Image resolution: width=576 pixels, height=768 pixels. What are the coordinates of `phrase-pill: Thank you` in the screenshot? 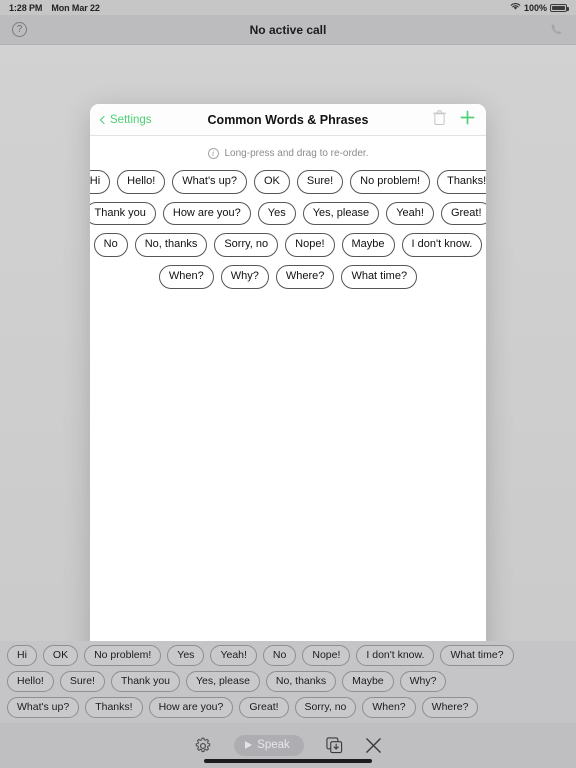 It's located at (123, 213).